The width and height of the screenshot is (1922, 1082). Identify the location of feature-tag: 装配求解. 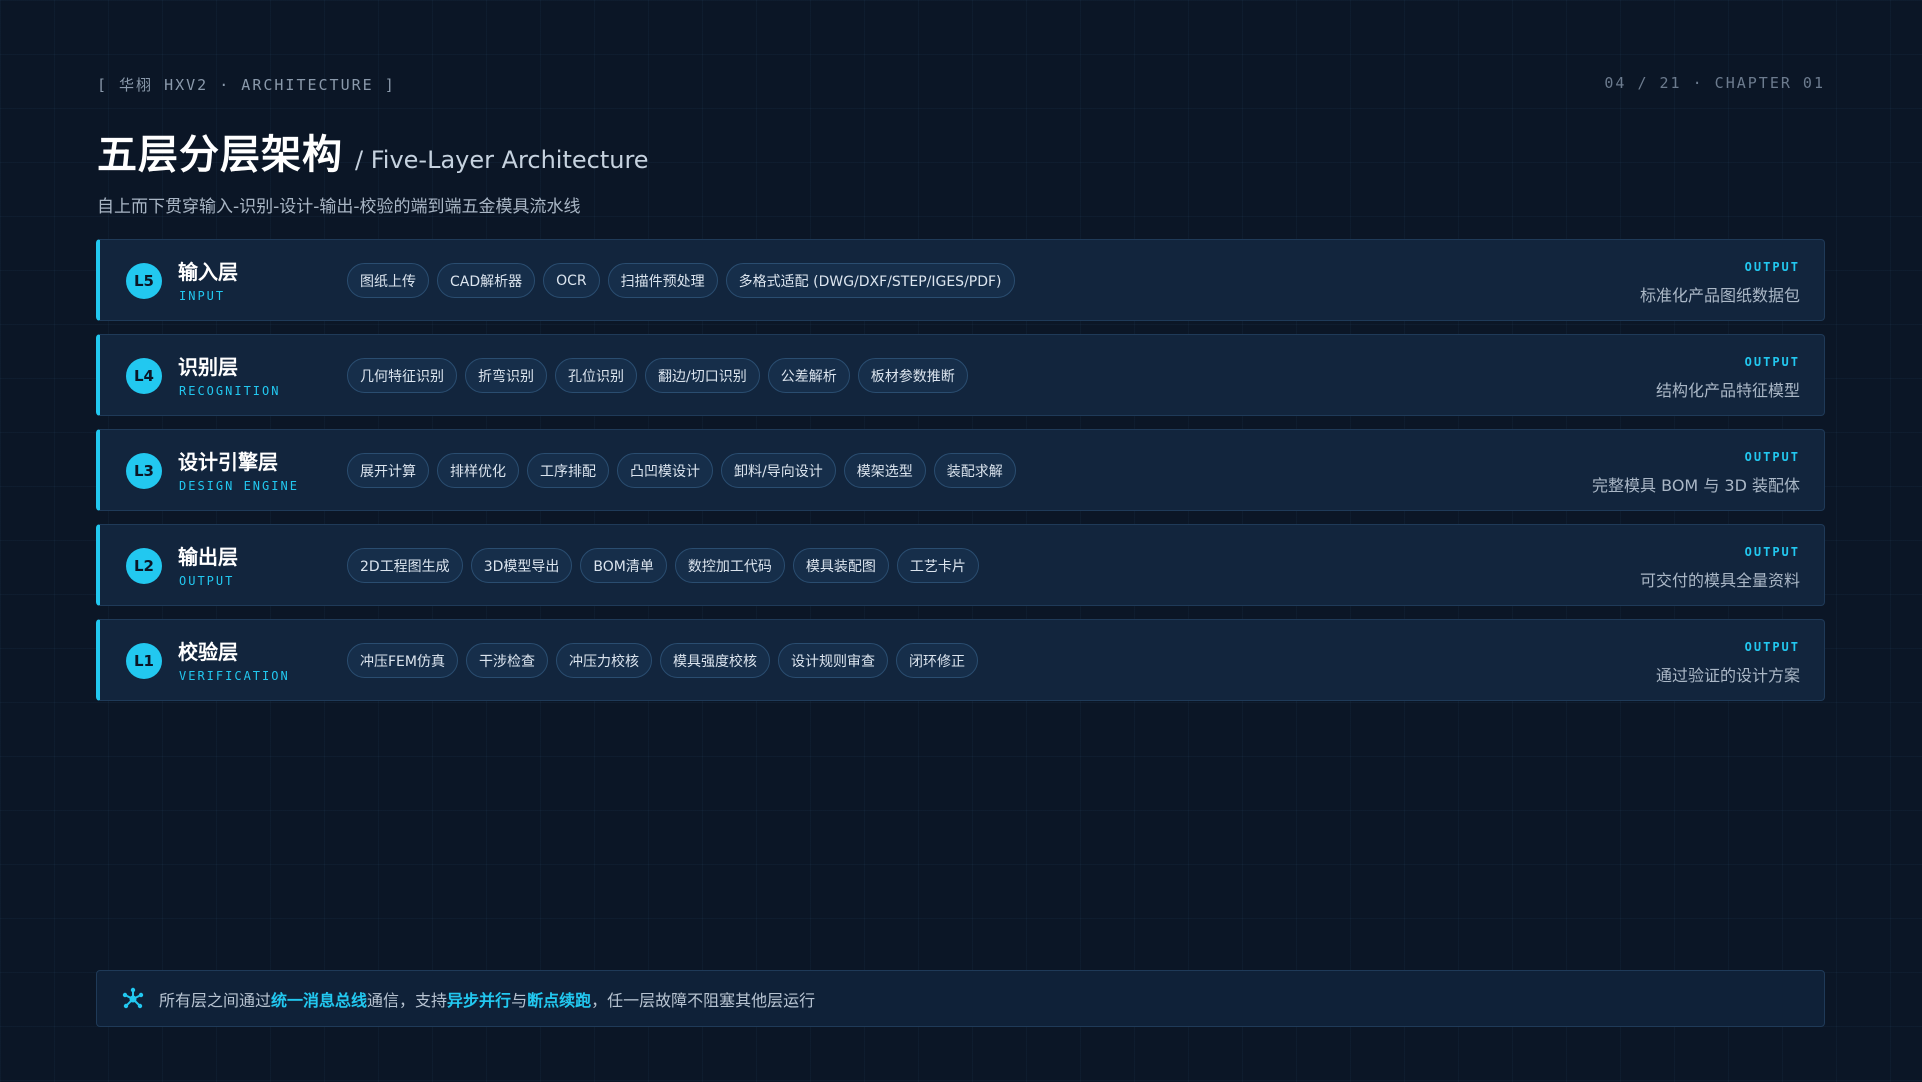
(974, 470).